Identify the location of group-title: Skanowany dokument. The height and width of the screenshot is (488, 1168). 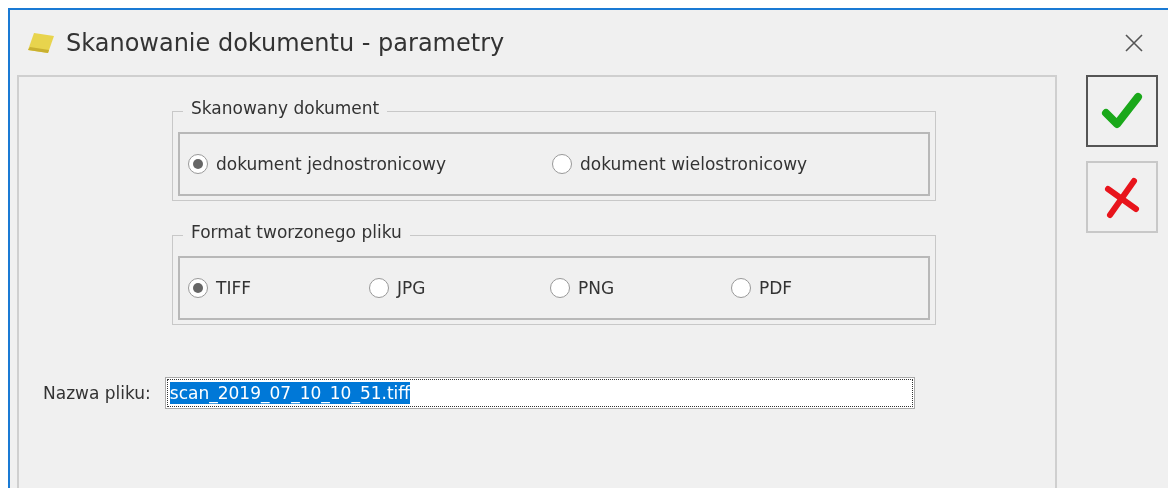
(285, 108).